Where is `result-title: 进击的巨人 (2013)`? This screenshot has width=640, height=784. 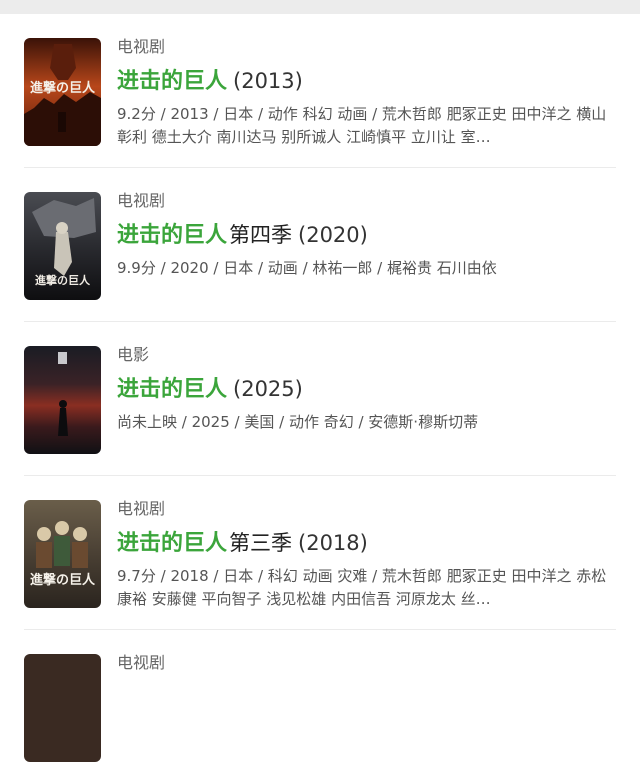
result-title: 进击的巨人 (2013) is located at coordinates (366, 81).